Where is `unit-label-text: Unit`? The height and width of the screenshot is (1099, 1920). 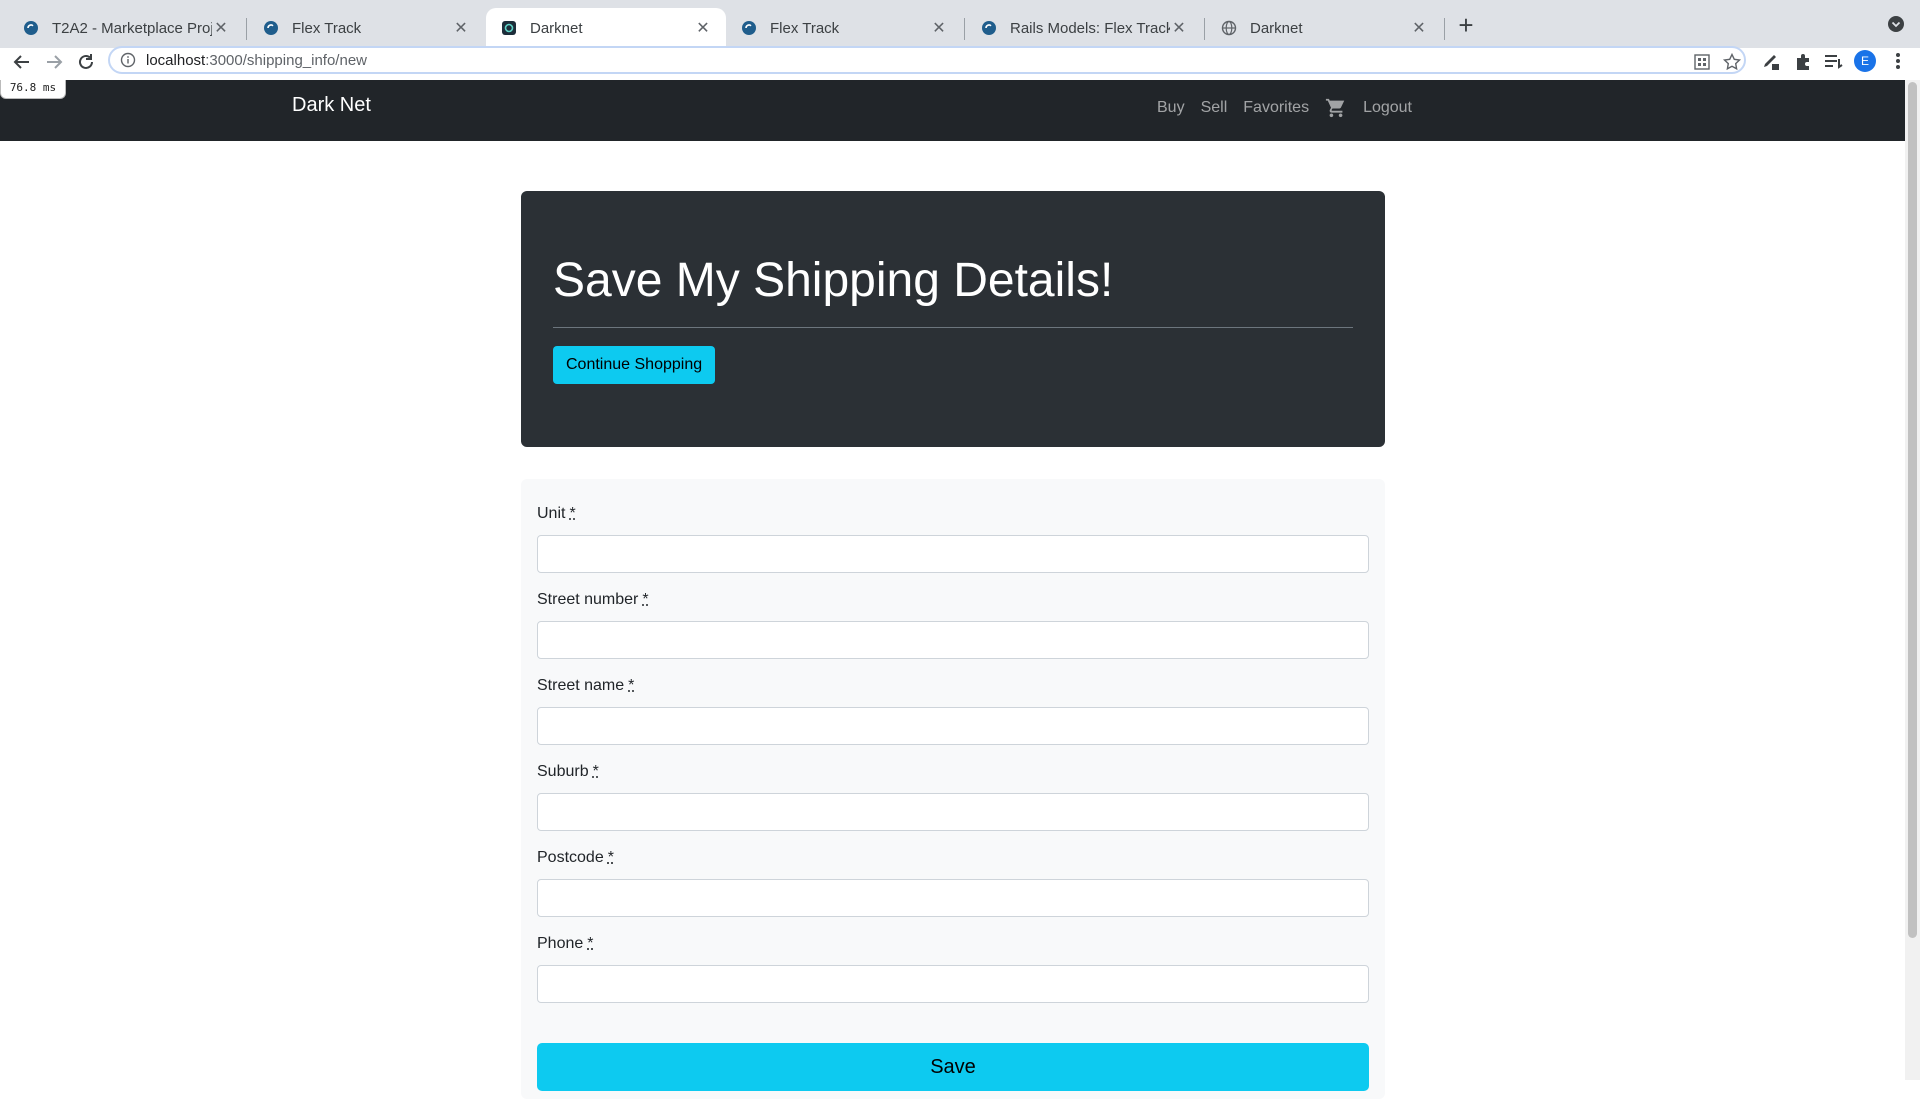 unit-label-text: Unit is located at coordinates (551, 513).